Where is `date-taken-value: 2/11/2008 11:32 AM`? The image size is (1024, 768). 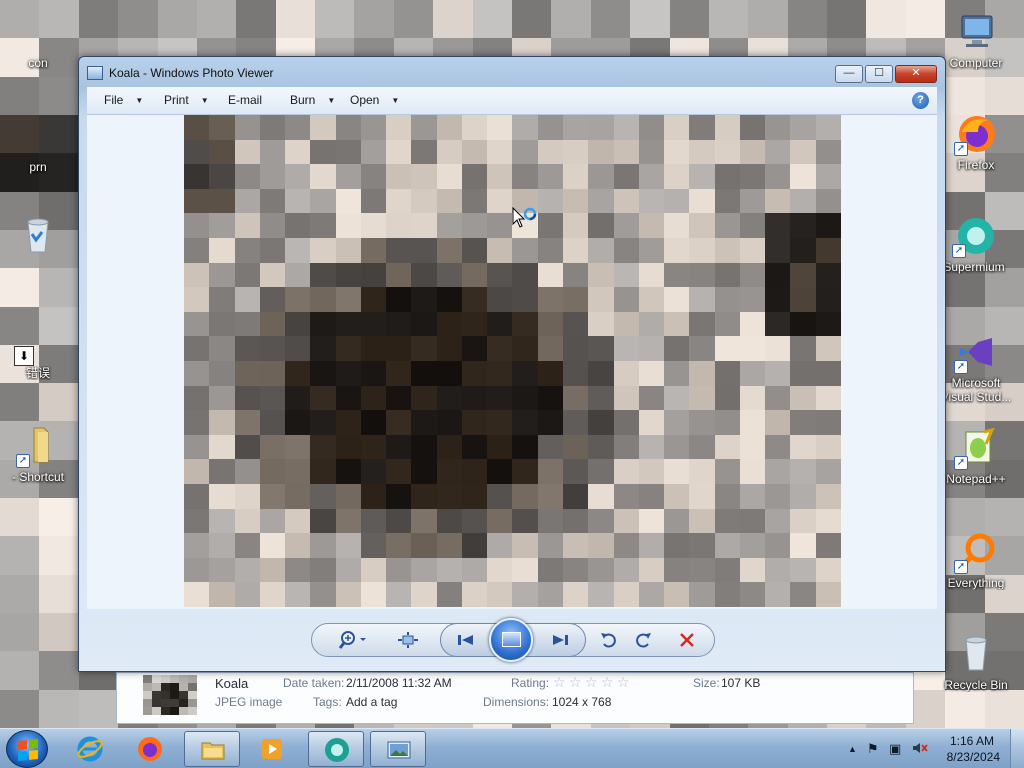 date-taken-value: 2/11/2008 11:32 AM is located at coordinates (399, 683).